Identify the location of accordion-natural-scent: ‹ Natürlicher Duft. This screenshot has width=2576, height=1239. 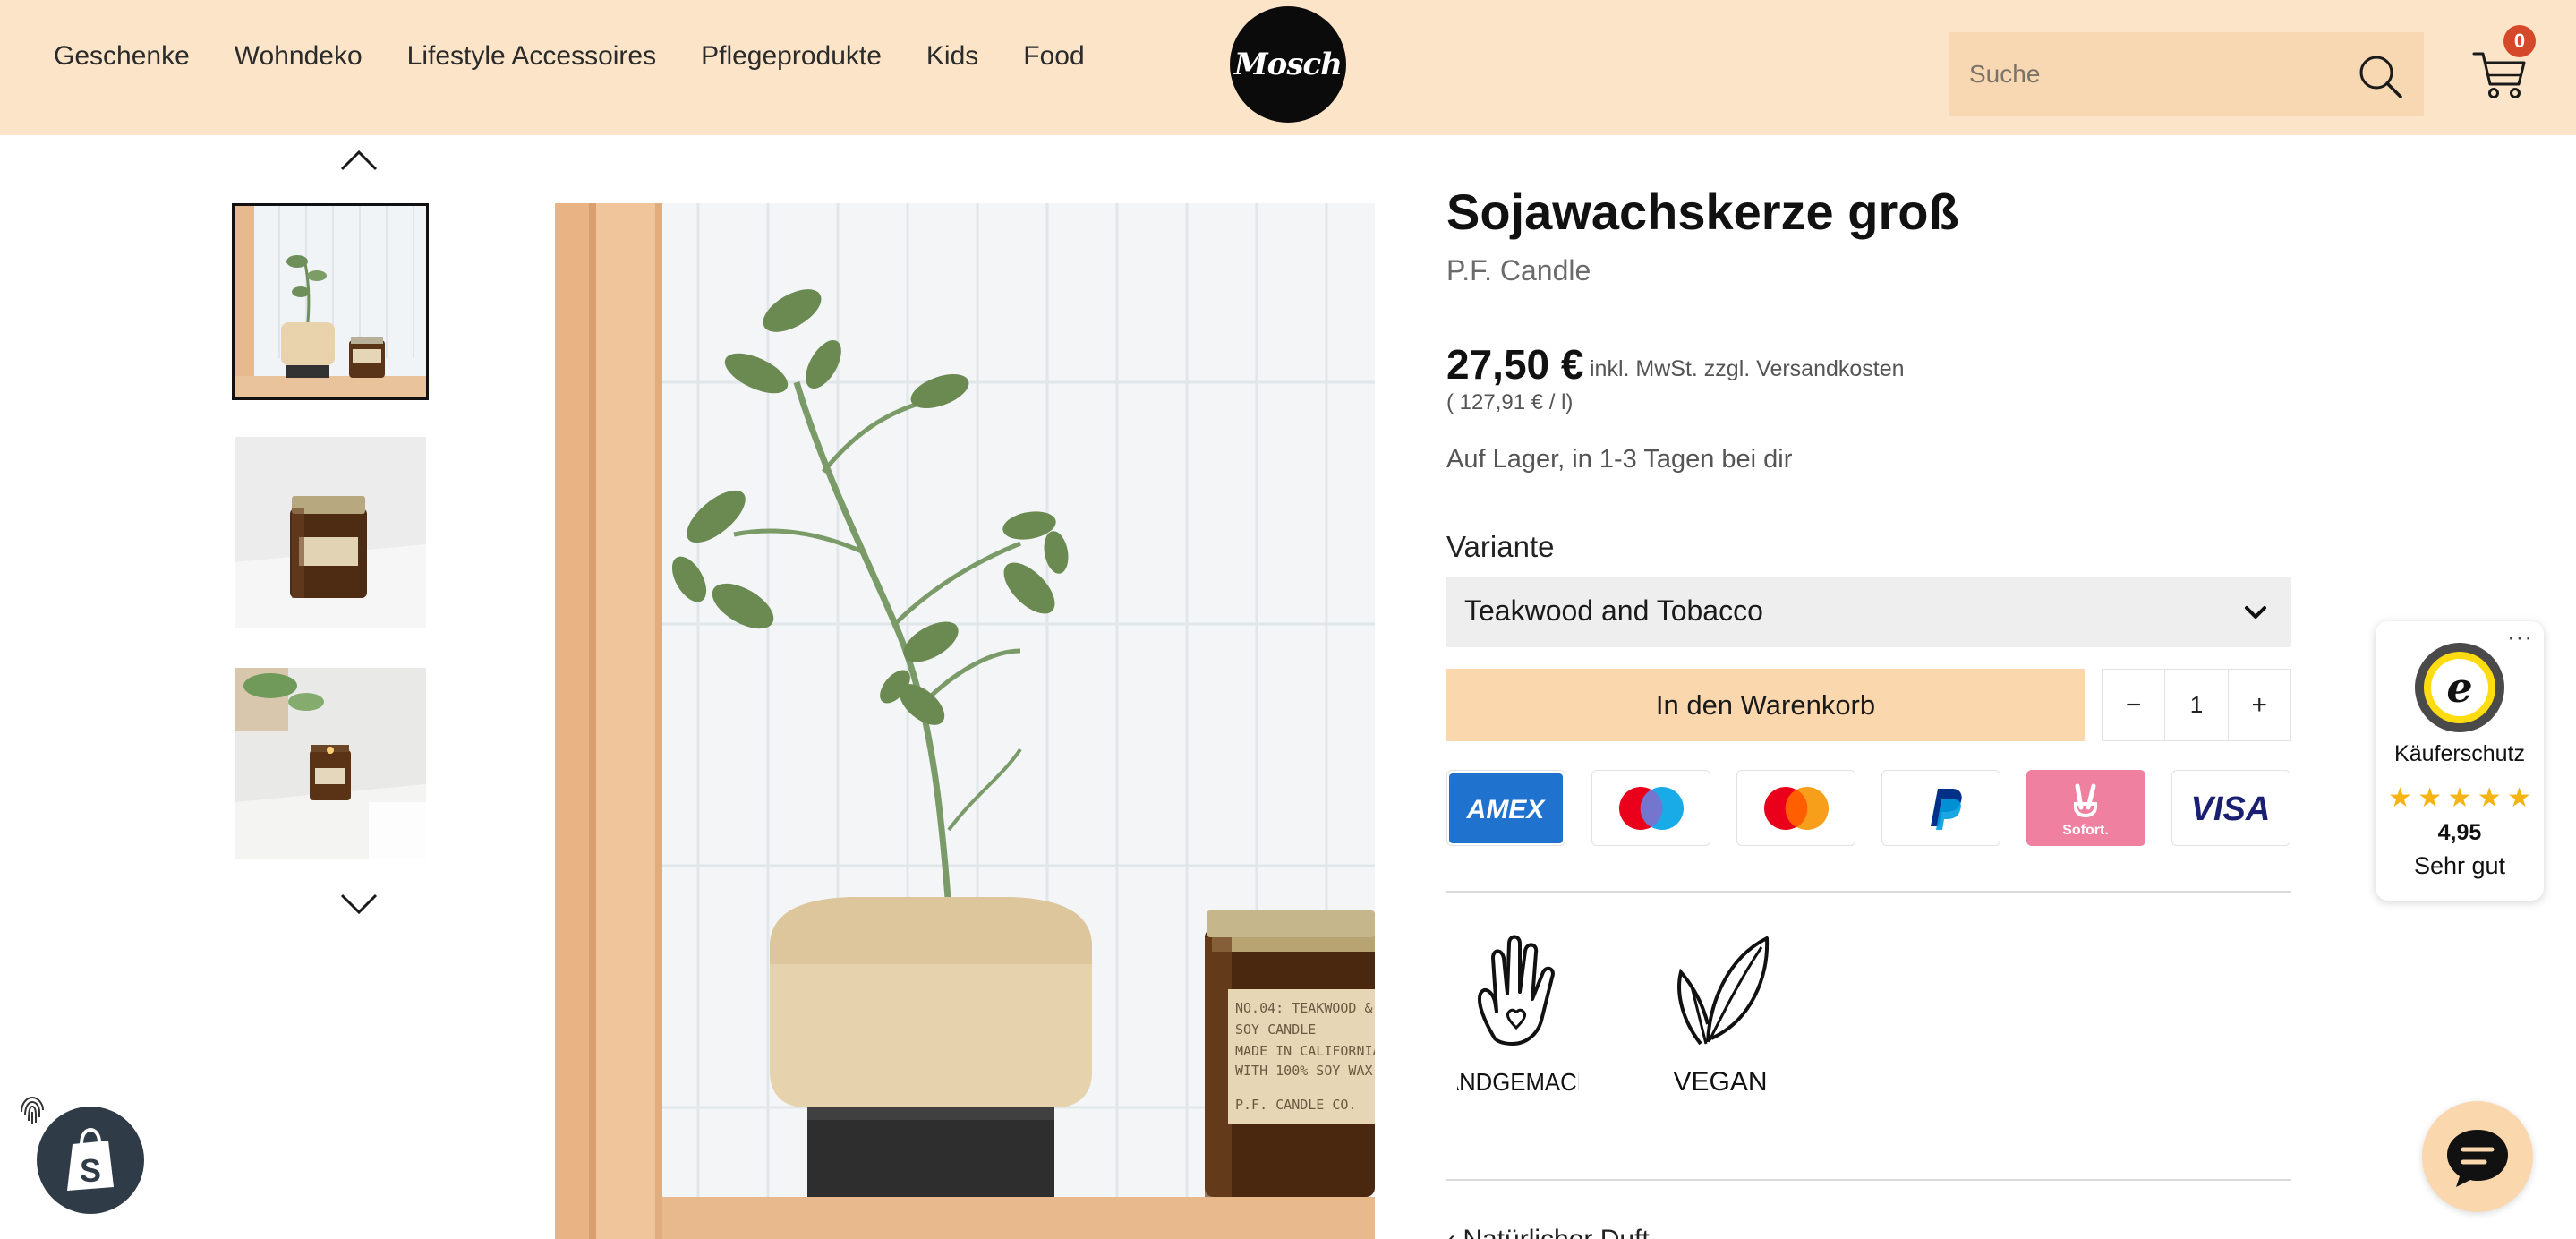
(1548, 1232).